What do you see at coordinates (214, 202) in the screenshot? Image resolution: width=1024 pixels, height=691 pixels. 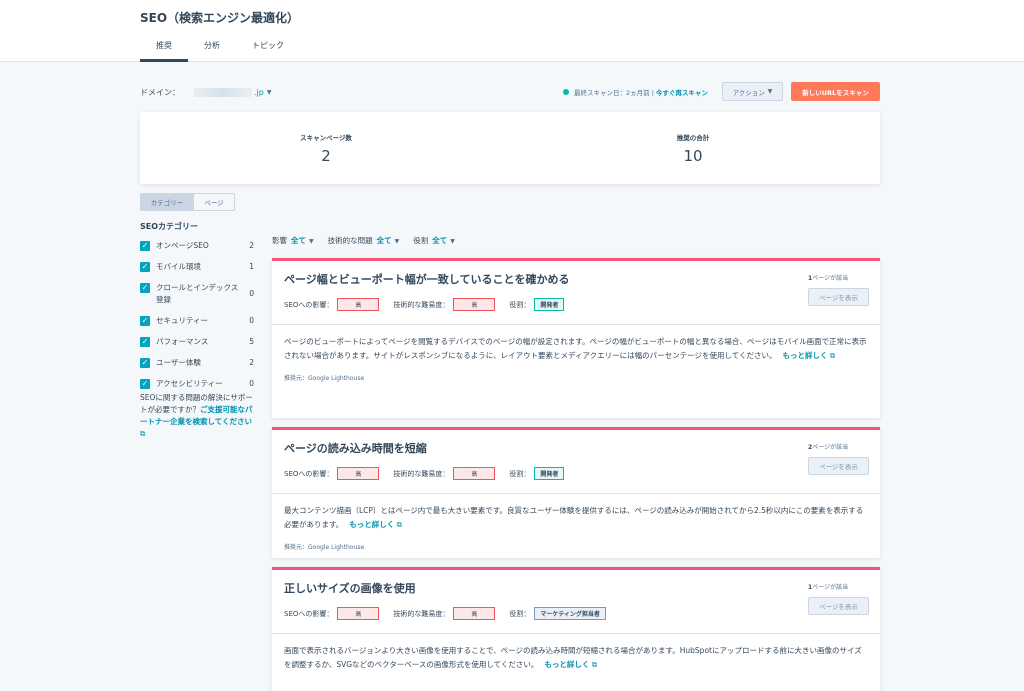 I see `view-page-button: ページ` at bounding box center [214, 202].